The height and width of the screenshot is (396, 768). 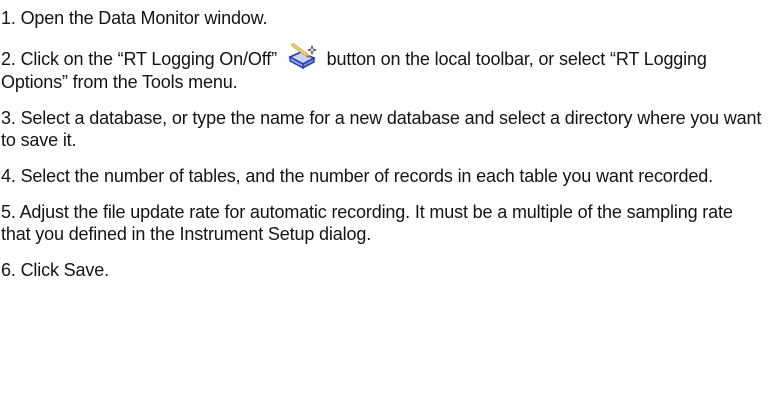 What do you see at coordinates (8, 270) in the screenshot?
I see `step-number: 6.` at bounding box center [8, 270].